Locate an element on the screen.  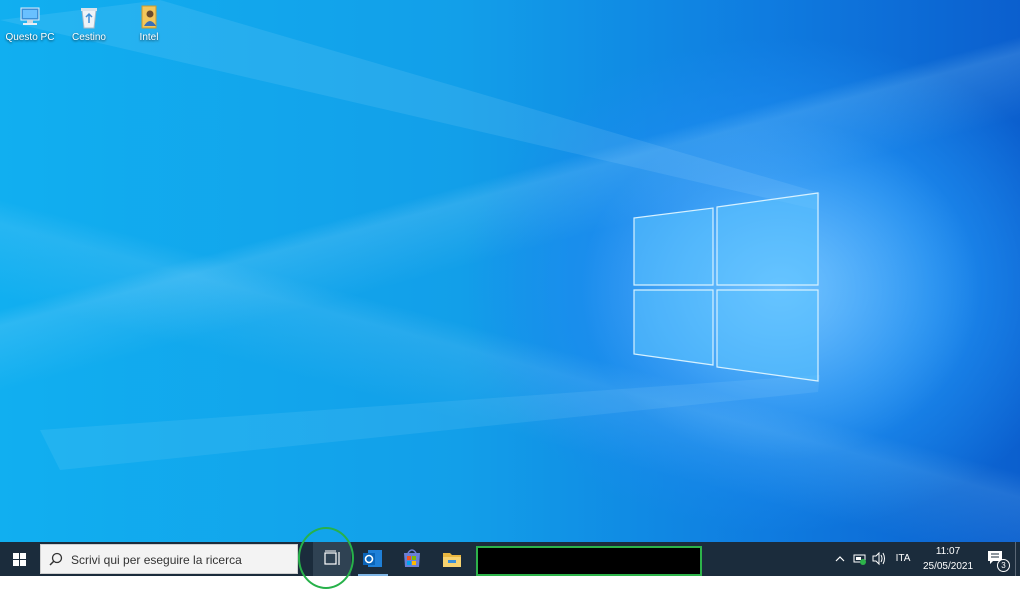
store-icon is located at coordinates (412, 558).